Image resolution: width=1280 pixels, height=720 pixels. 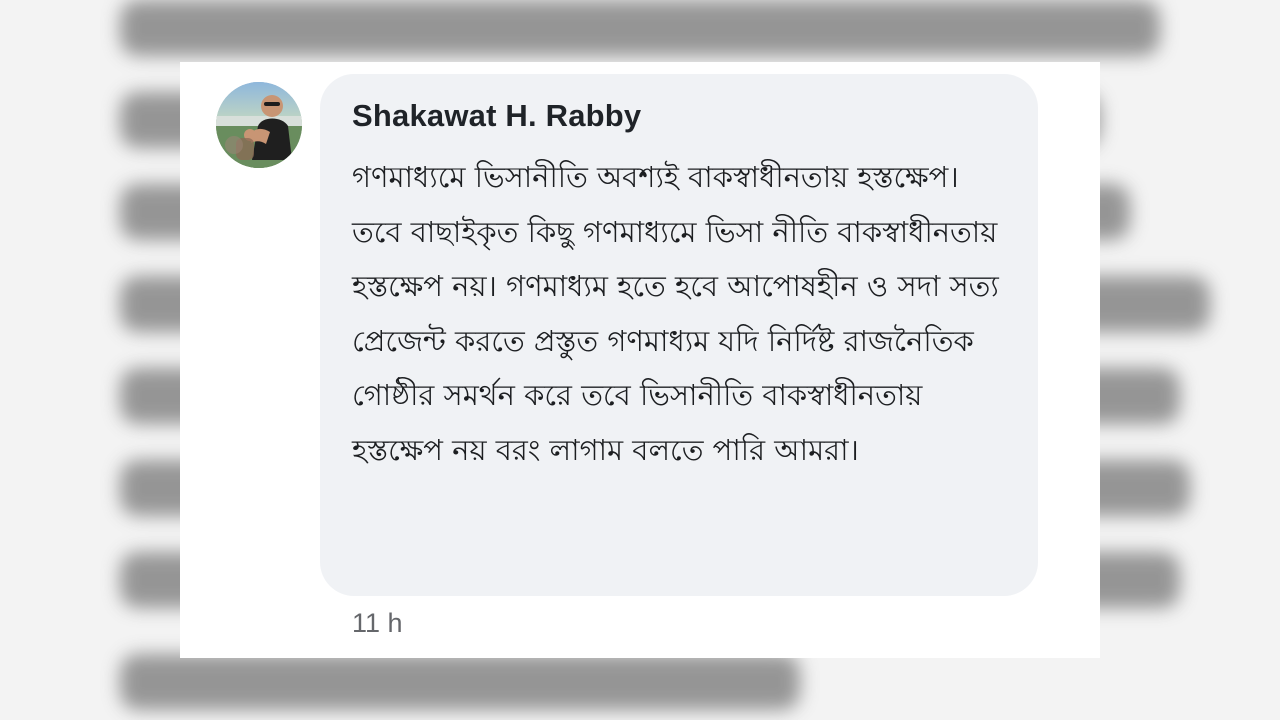 I want to click on comment-timestamp: 11 h, so click(x=377, y=623).